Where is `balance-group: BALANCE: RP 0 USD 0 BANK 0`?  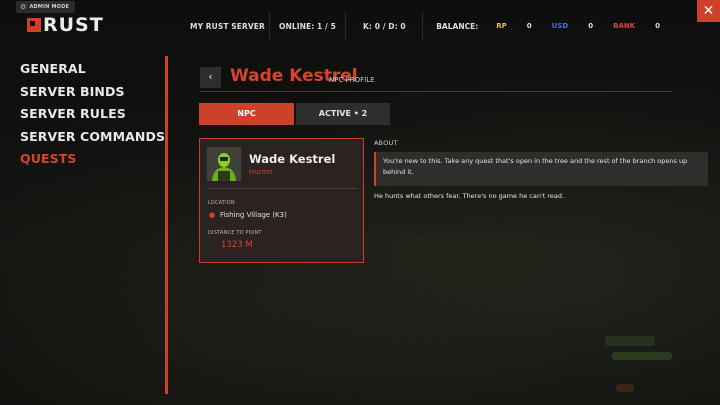 balance-group: BALANCE: RP 0 USD 0 BANK 0 is located at coordinates (551, 26).